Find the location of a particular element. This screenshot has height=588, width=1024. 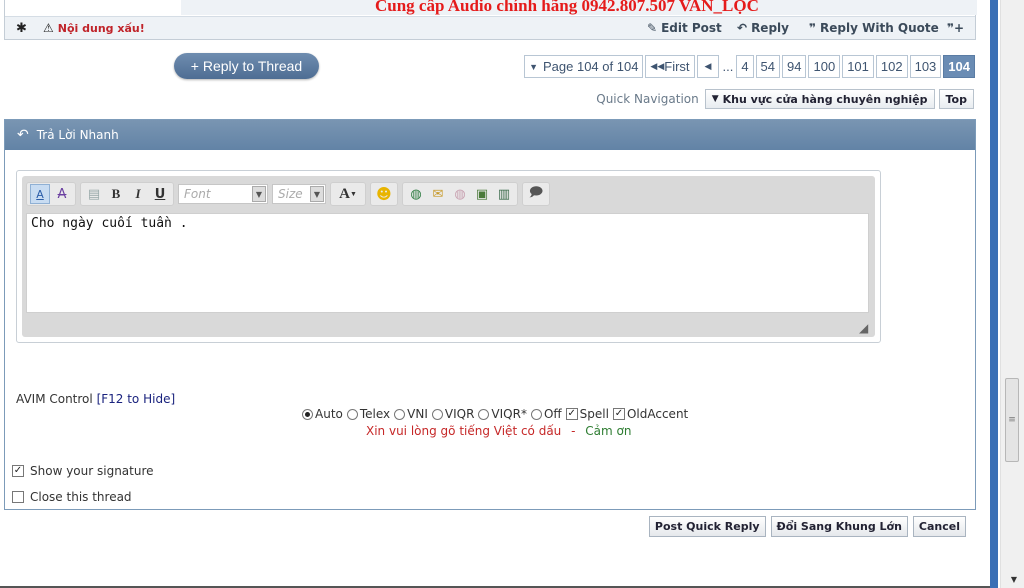

avim-radio-off is located at coordinates (536, 414).